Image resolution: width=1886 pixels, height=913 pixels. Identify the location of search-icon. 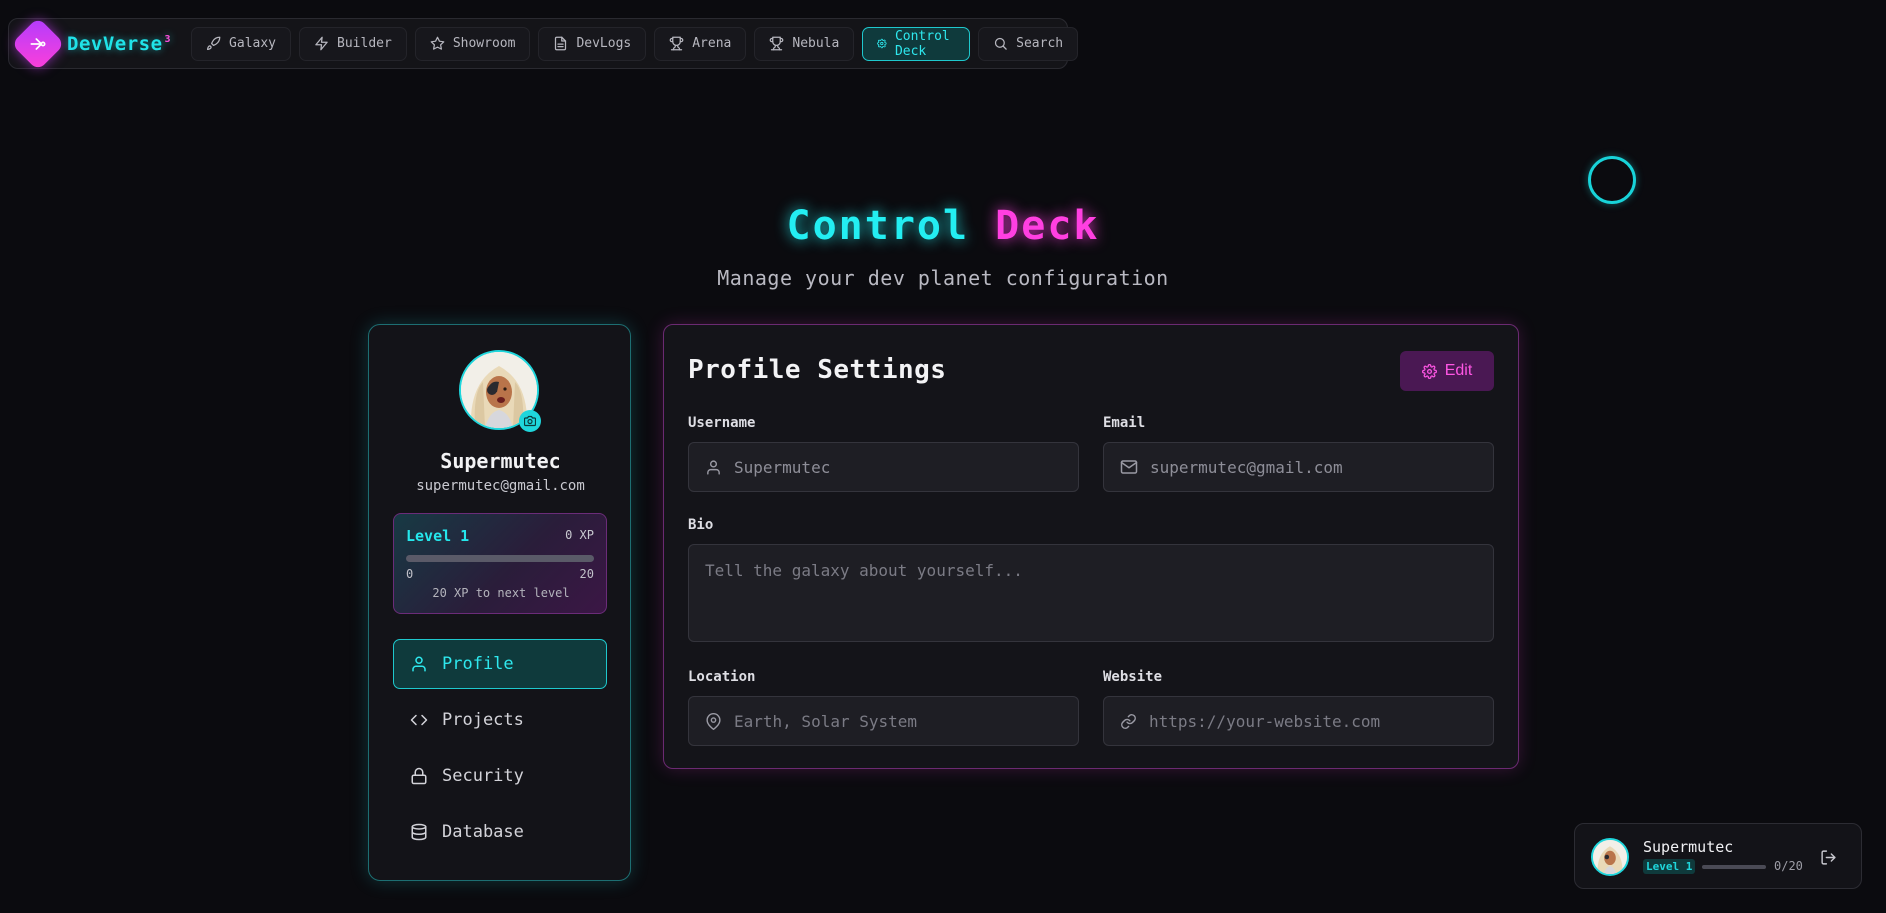
(1001, 43).